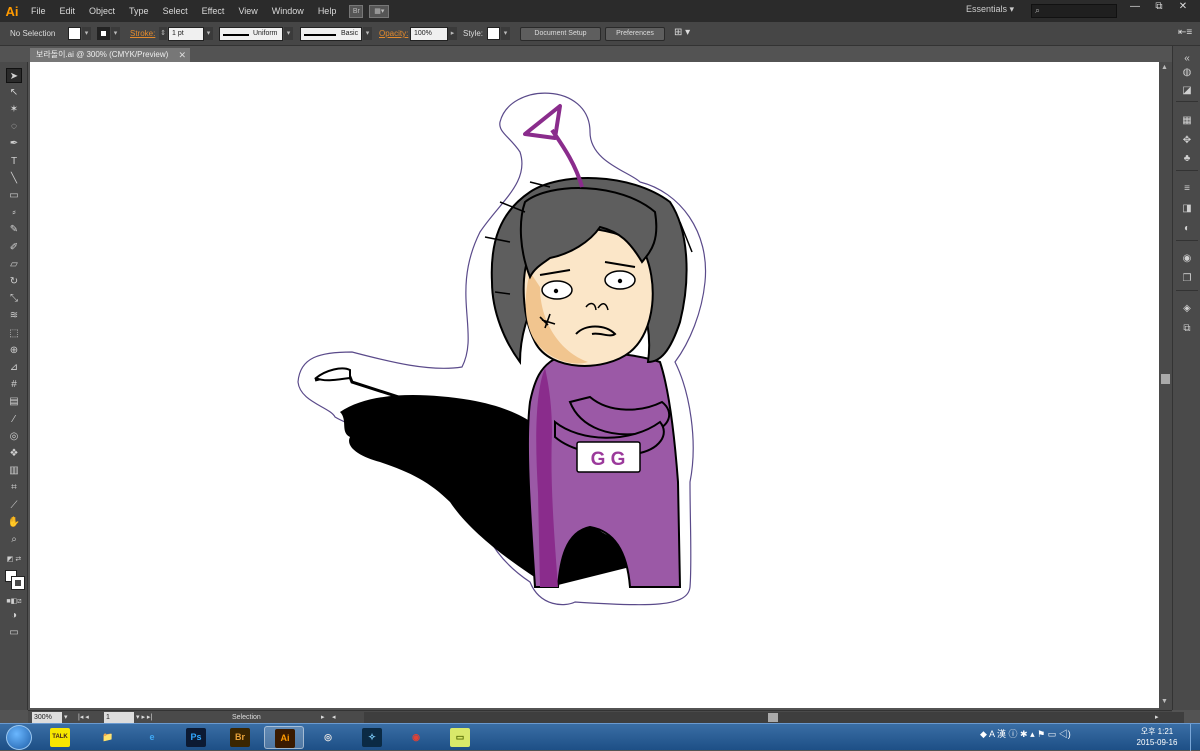 This screenshot has height=751, width=1200. I want to click on fill-swatch, so click(74, 33).